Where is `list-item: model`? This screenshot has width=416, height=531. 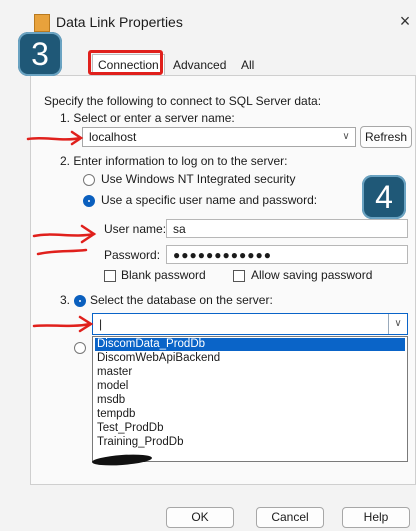
list-item: model is located at coordinates (111, 386).